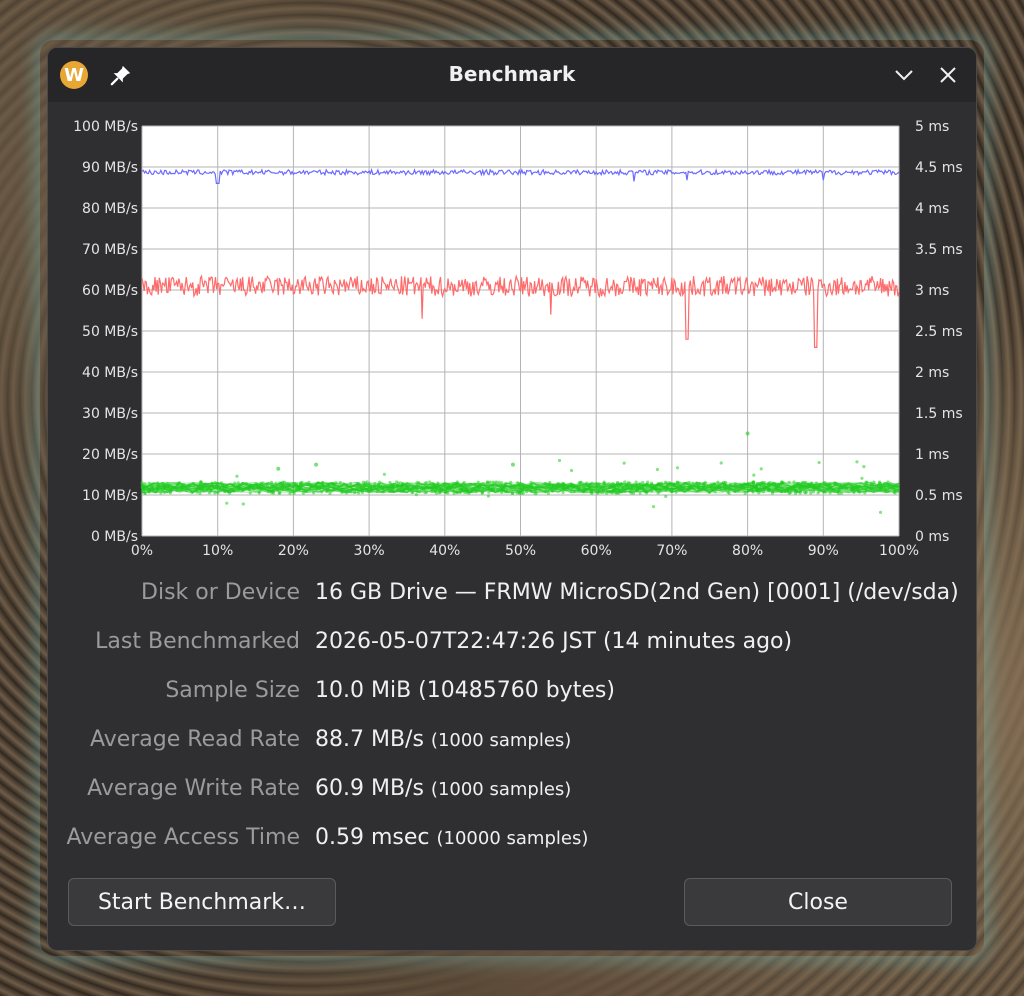 Image resolution: width=1024 pixels, height=996 pixels. I want to click on y-right-tick-label: 1 ms, so click(932, 455).